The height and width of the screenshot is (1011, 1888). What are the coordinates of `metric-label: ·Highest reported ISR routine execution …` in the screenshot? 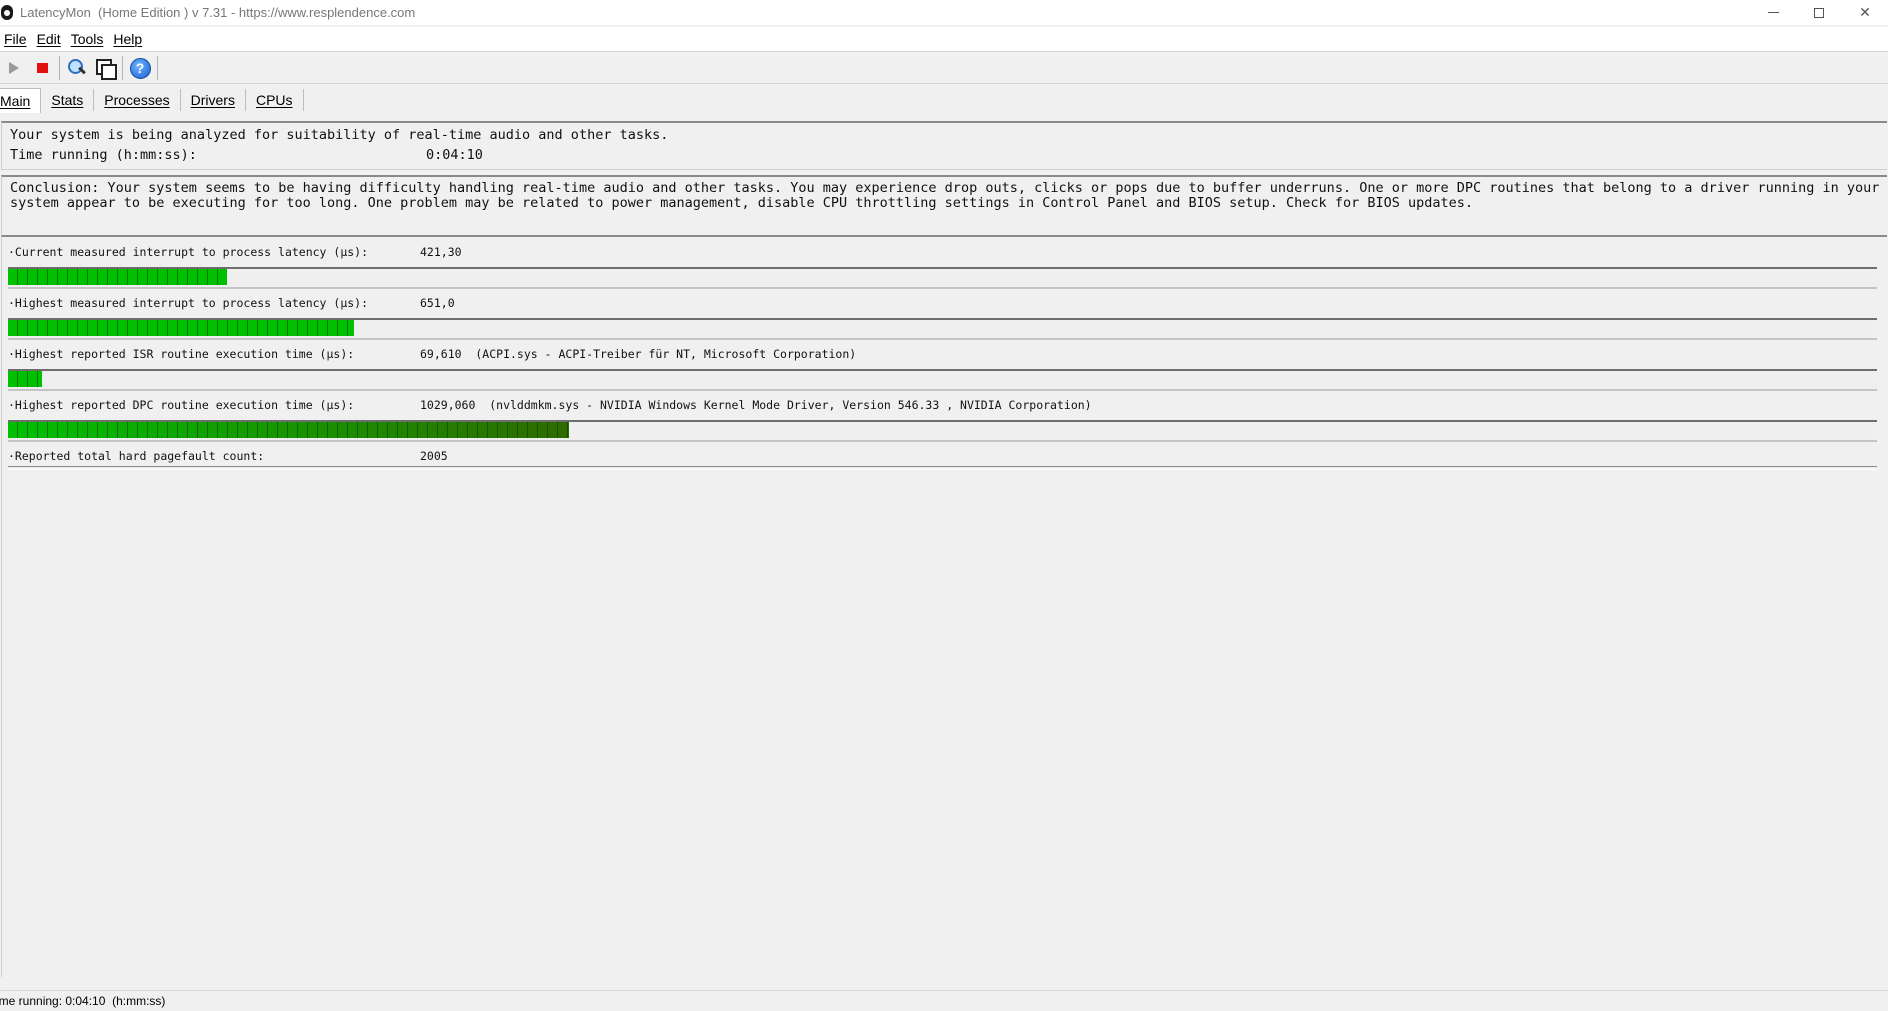 It's located at (181, 354).